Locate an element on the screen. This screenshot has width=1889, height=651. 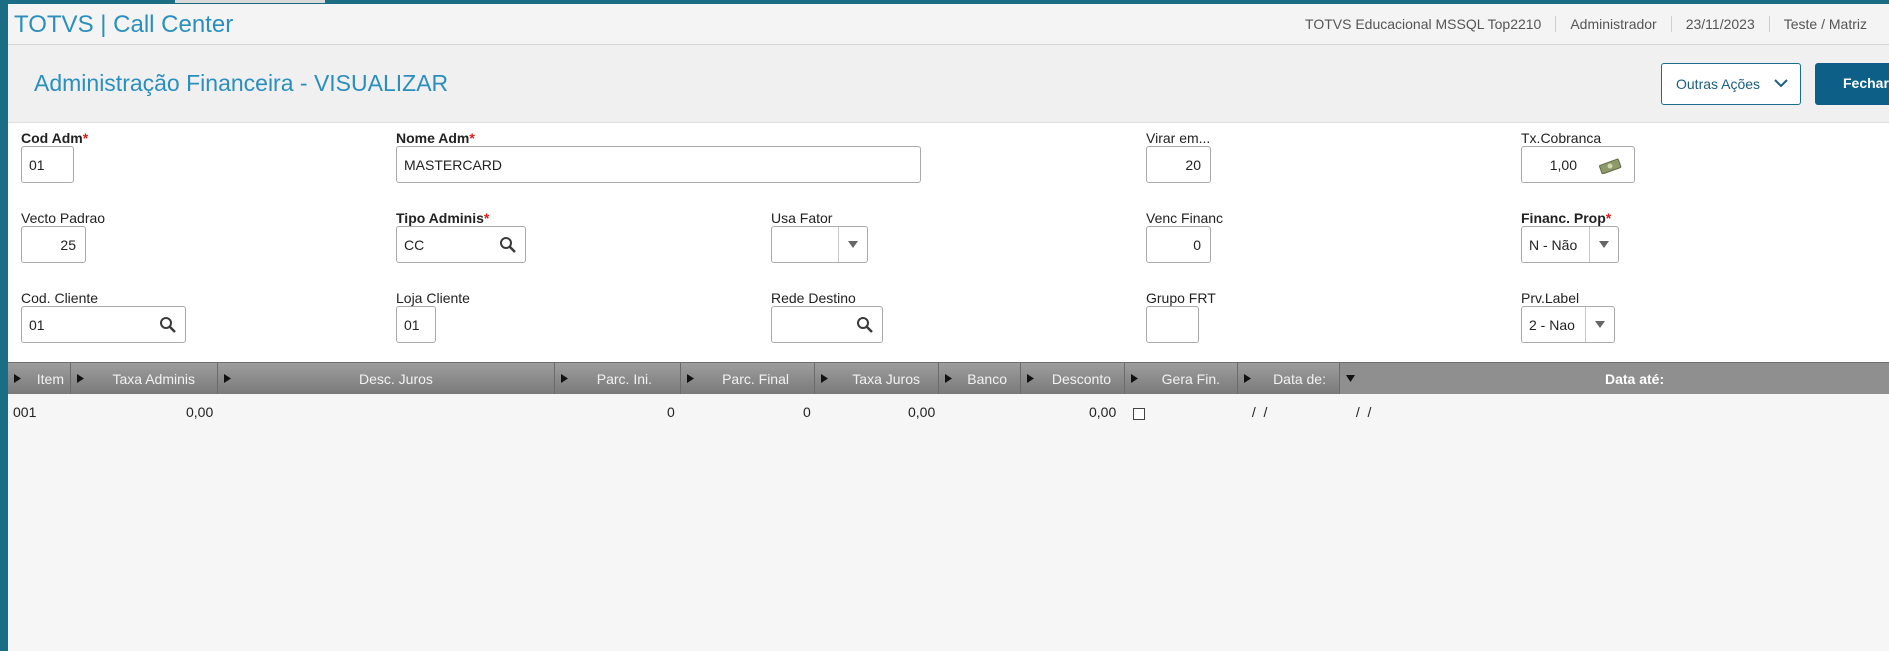
sort-desc-icon is located at coordinates (1350, 378).